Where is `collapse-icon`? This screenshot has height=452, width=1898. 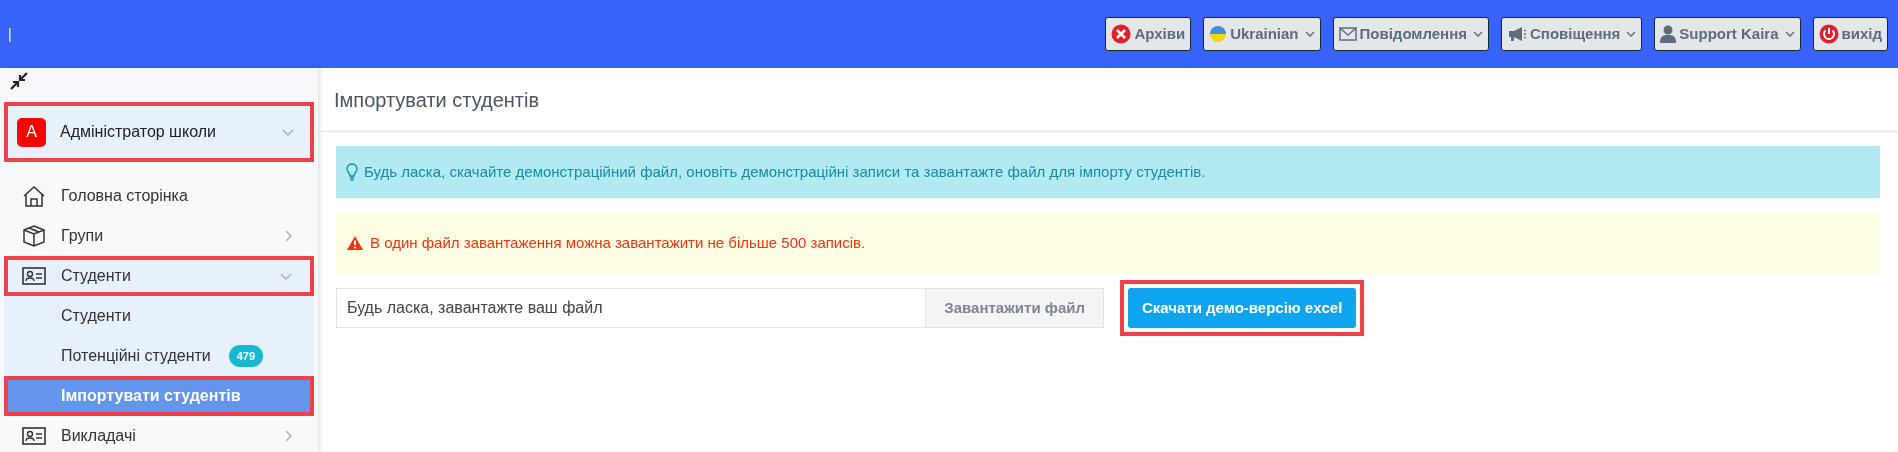
collapse-icon is located at coordinates (19, 81).